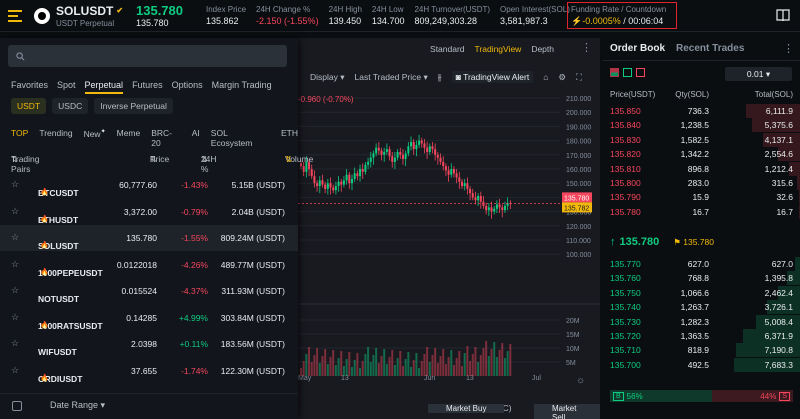  What do you see at coordinates (701, 278) in the screenshot?
I see `bid-row: 135.760 768.8 1,395.8` at bounding box center [701, 278].